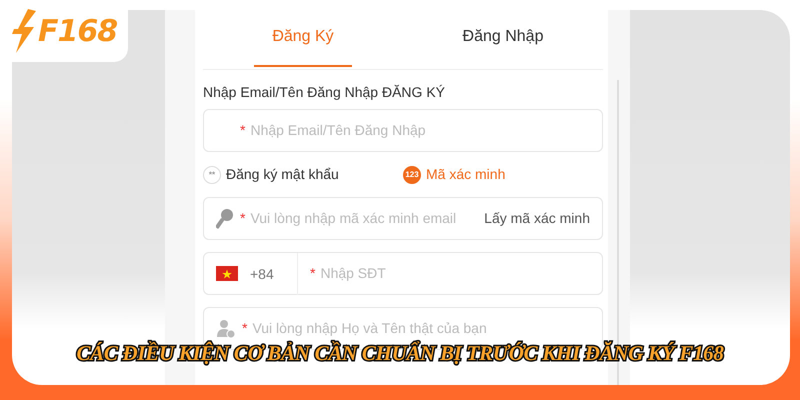  Describe the element at coordinates (419, 130) in the screenshot. I see `text-input: Nhập Email/Tên Đăng Nhập` at that location.